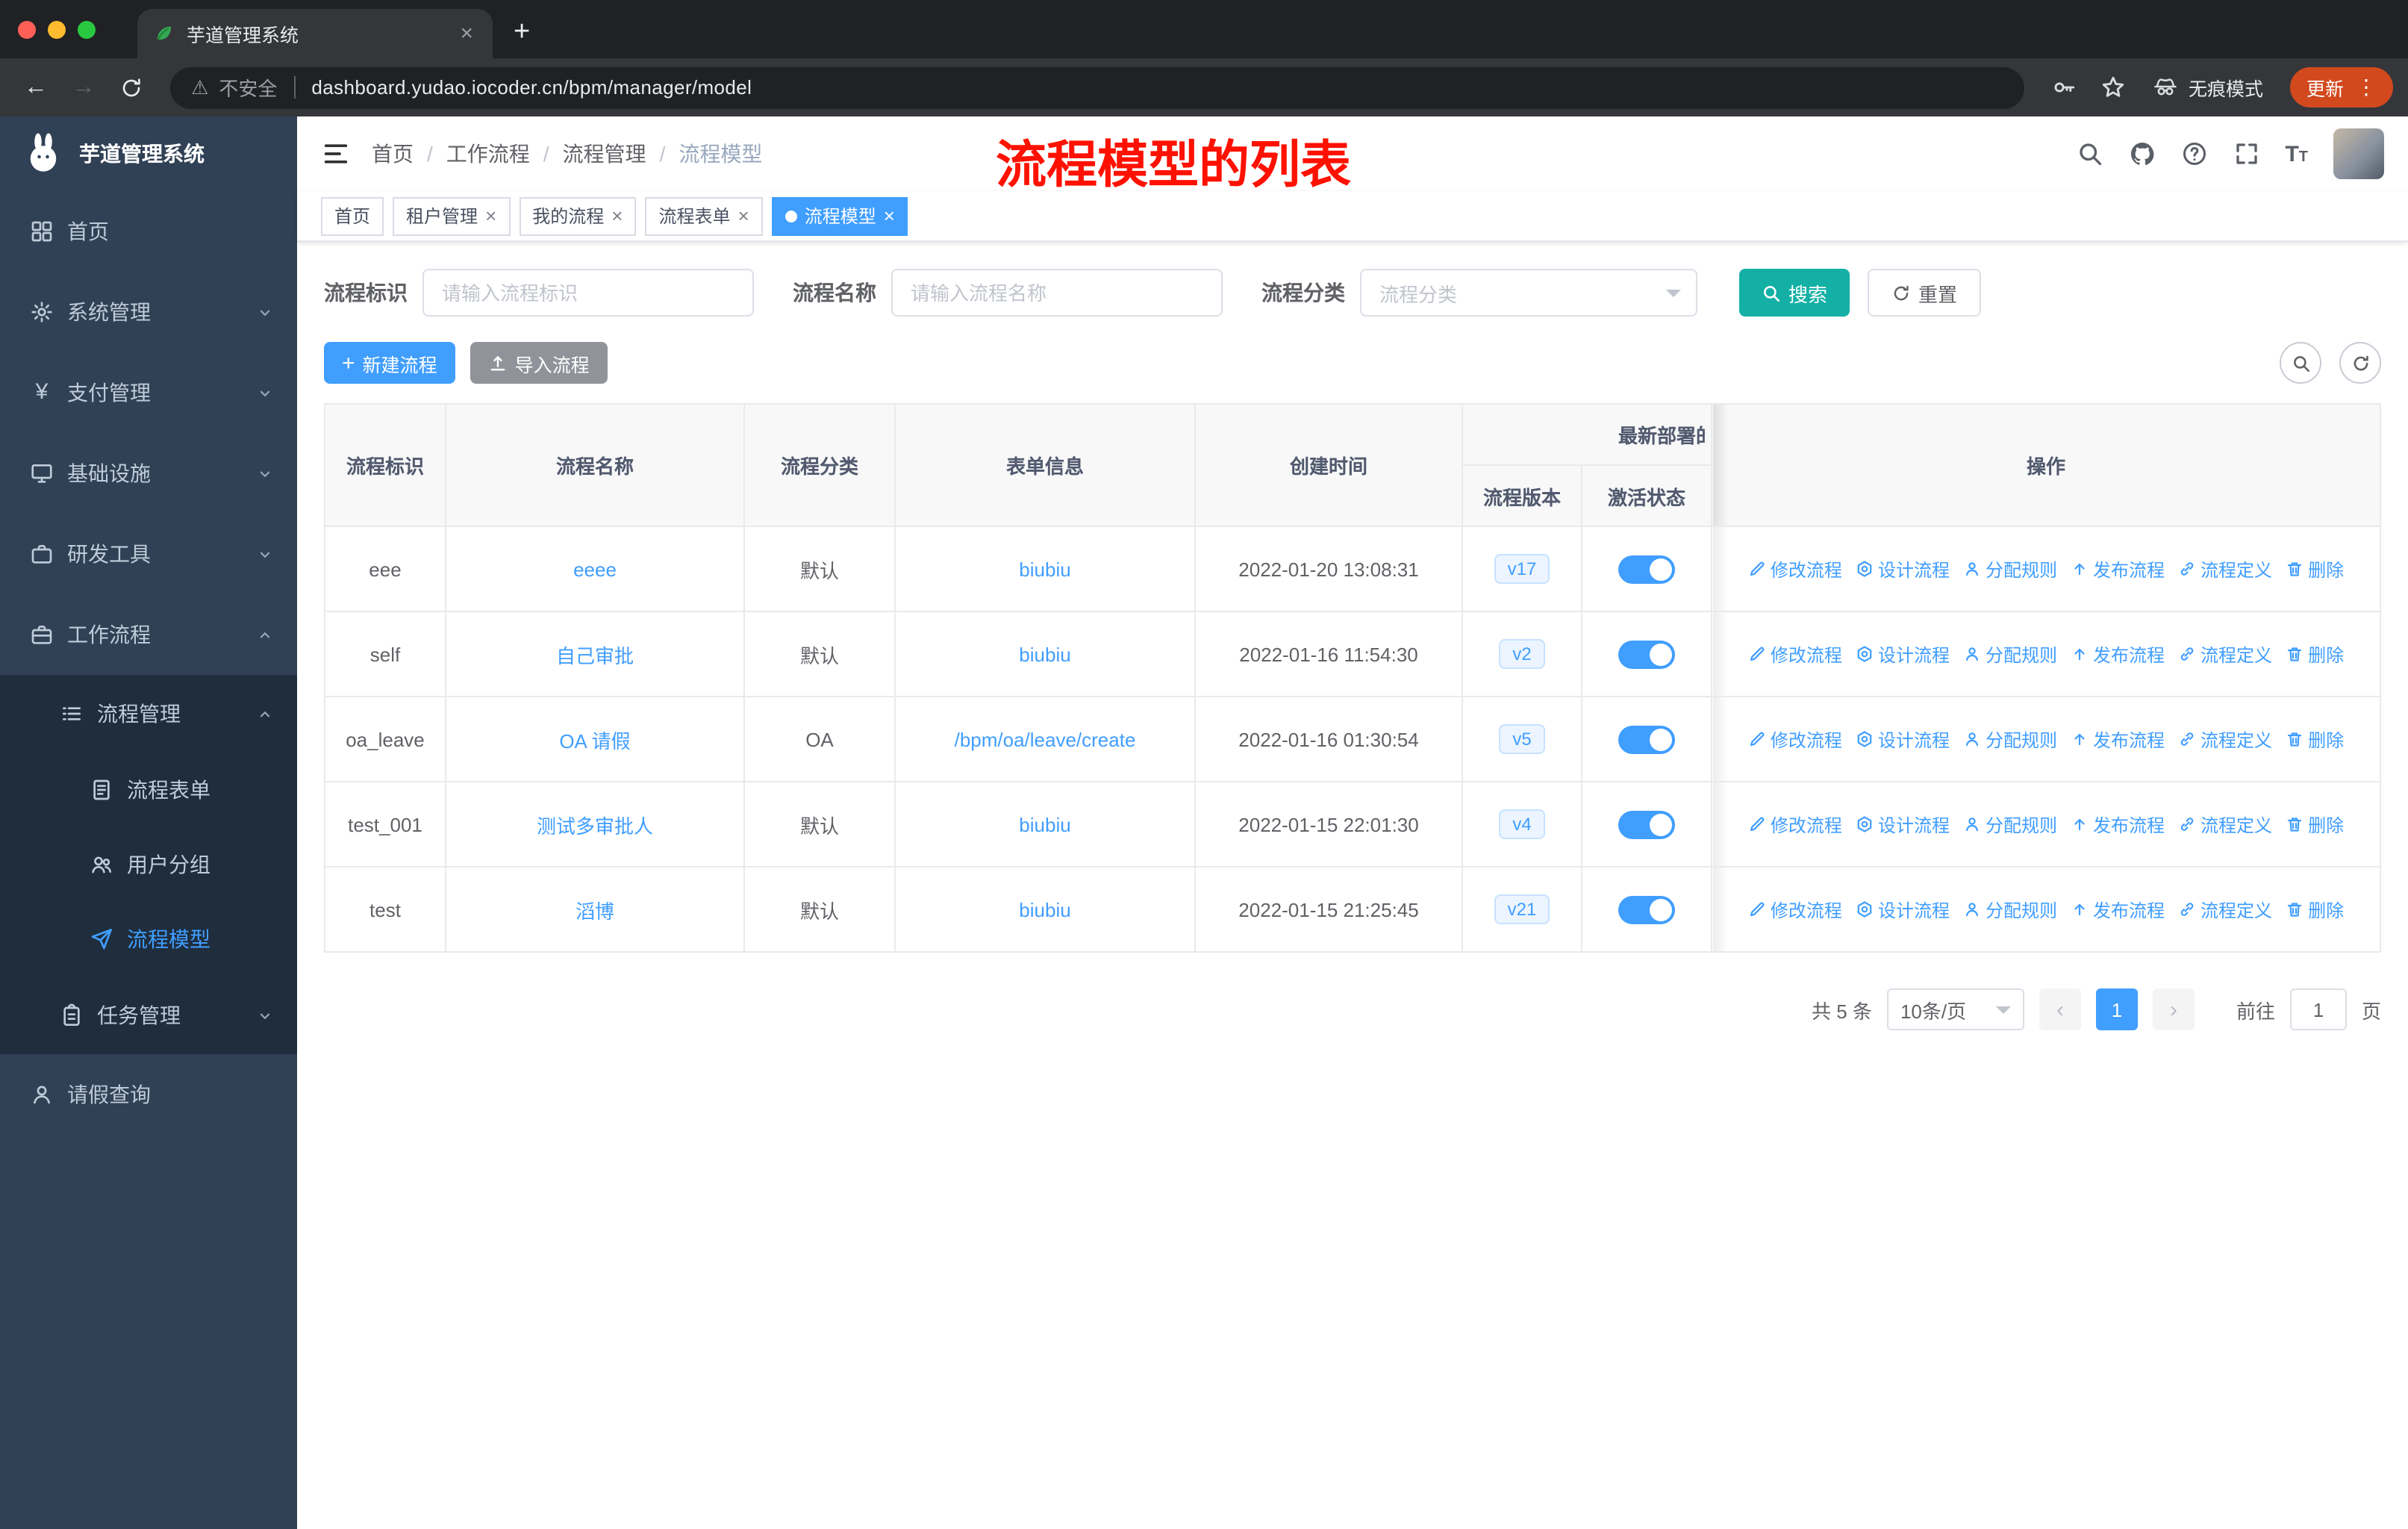  What do you see at coordinates (148, 312) in the screenshot?
I see `sidebar-item-system-management: 系统管理` at bounding box center [148, 312].